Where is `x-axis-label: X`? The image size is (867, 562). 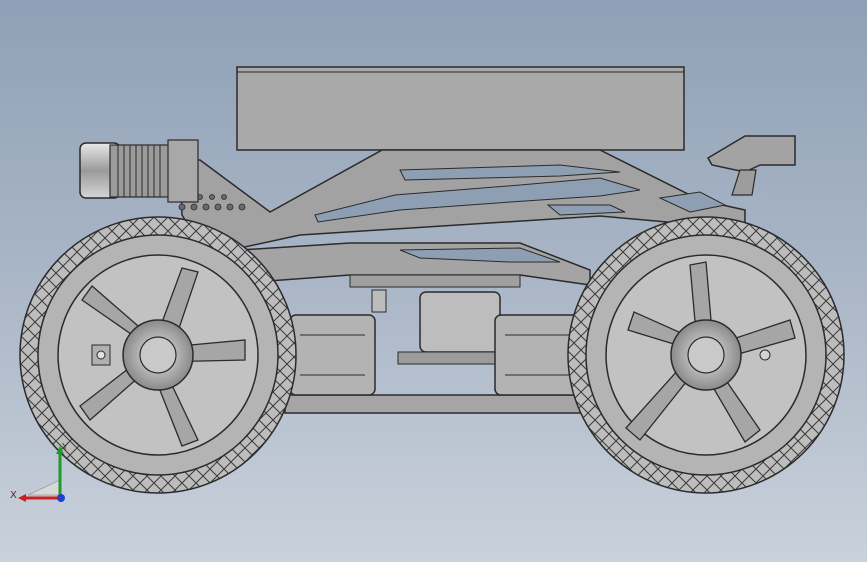
x-axis-label: X is located at coordinates (13, 495).